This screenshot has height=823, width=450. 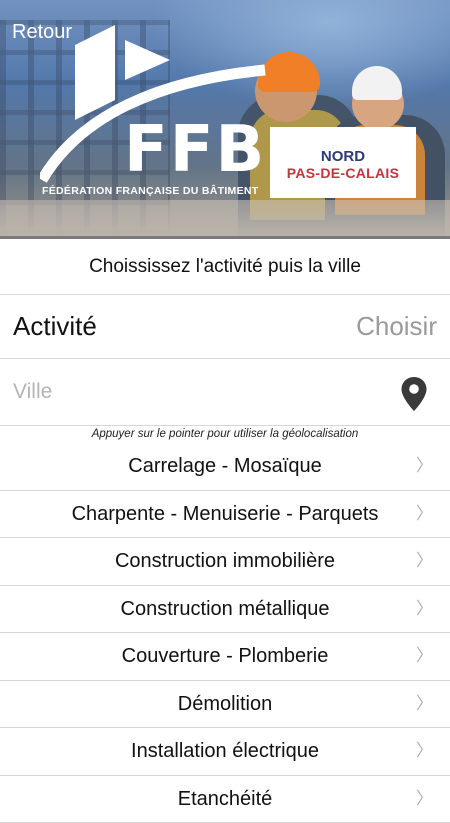 What do you see at coordinates (193, 392) in the screenshot?
I see `city-input` at bounding box center [193, 392].